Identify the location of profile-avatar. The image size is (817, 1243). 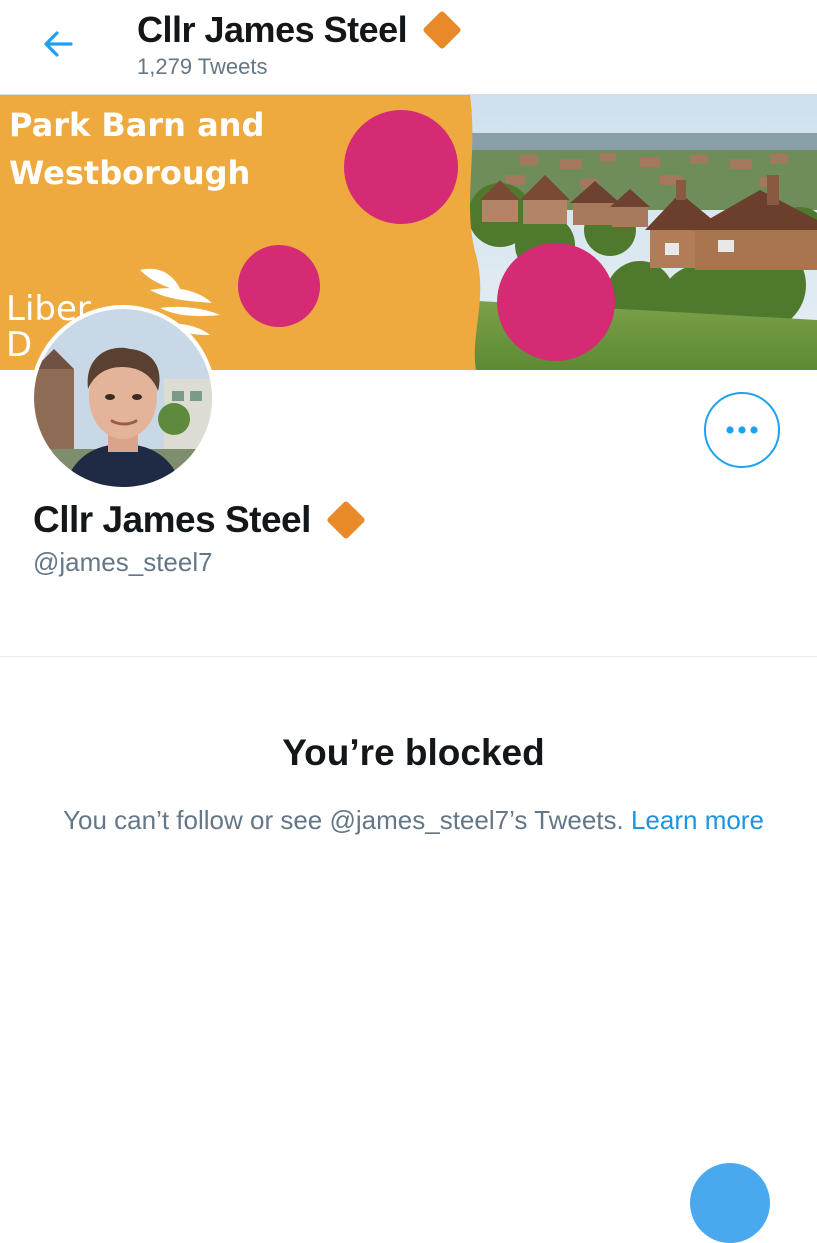
(123, 398).